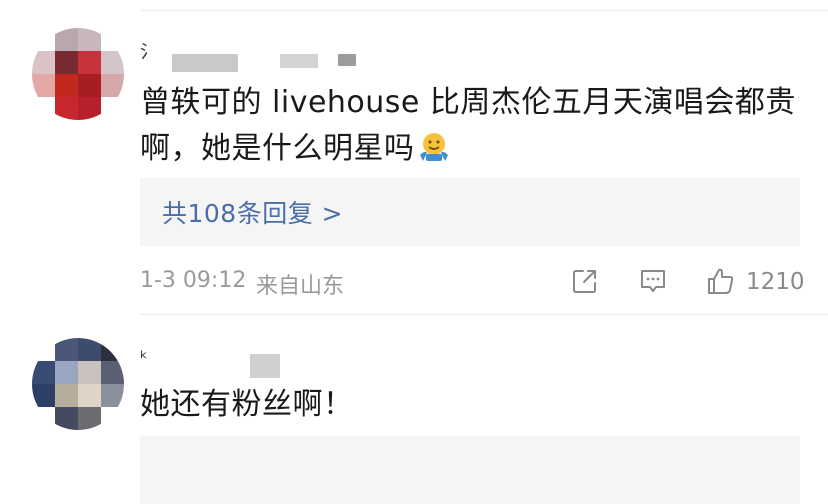  Describe the element at coordinates (468, 102) in the screenshot. I see `comment-text-line: 曾轶可的 livehouse 比周杰伦五月天演唱会都贵` at that location.